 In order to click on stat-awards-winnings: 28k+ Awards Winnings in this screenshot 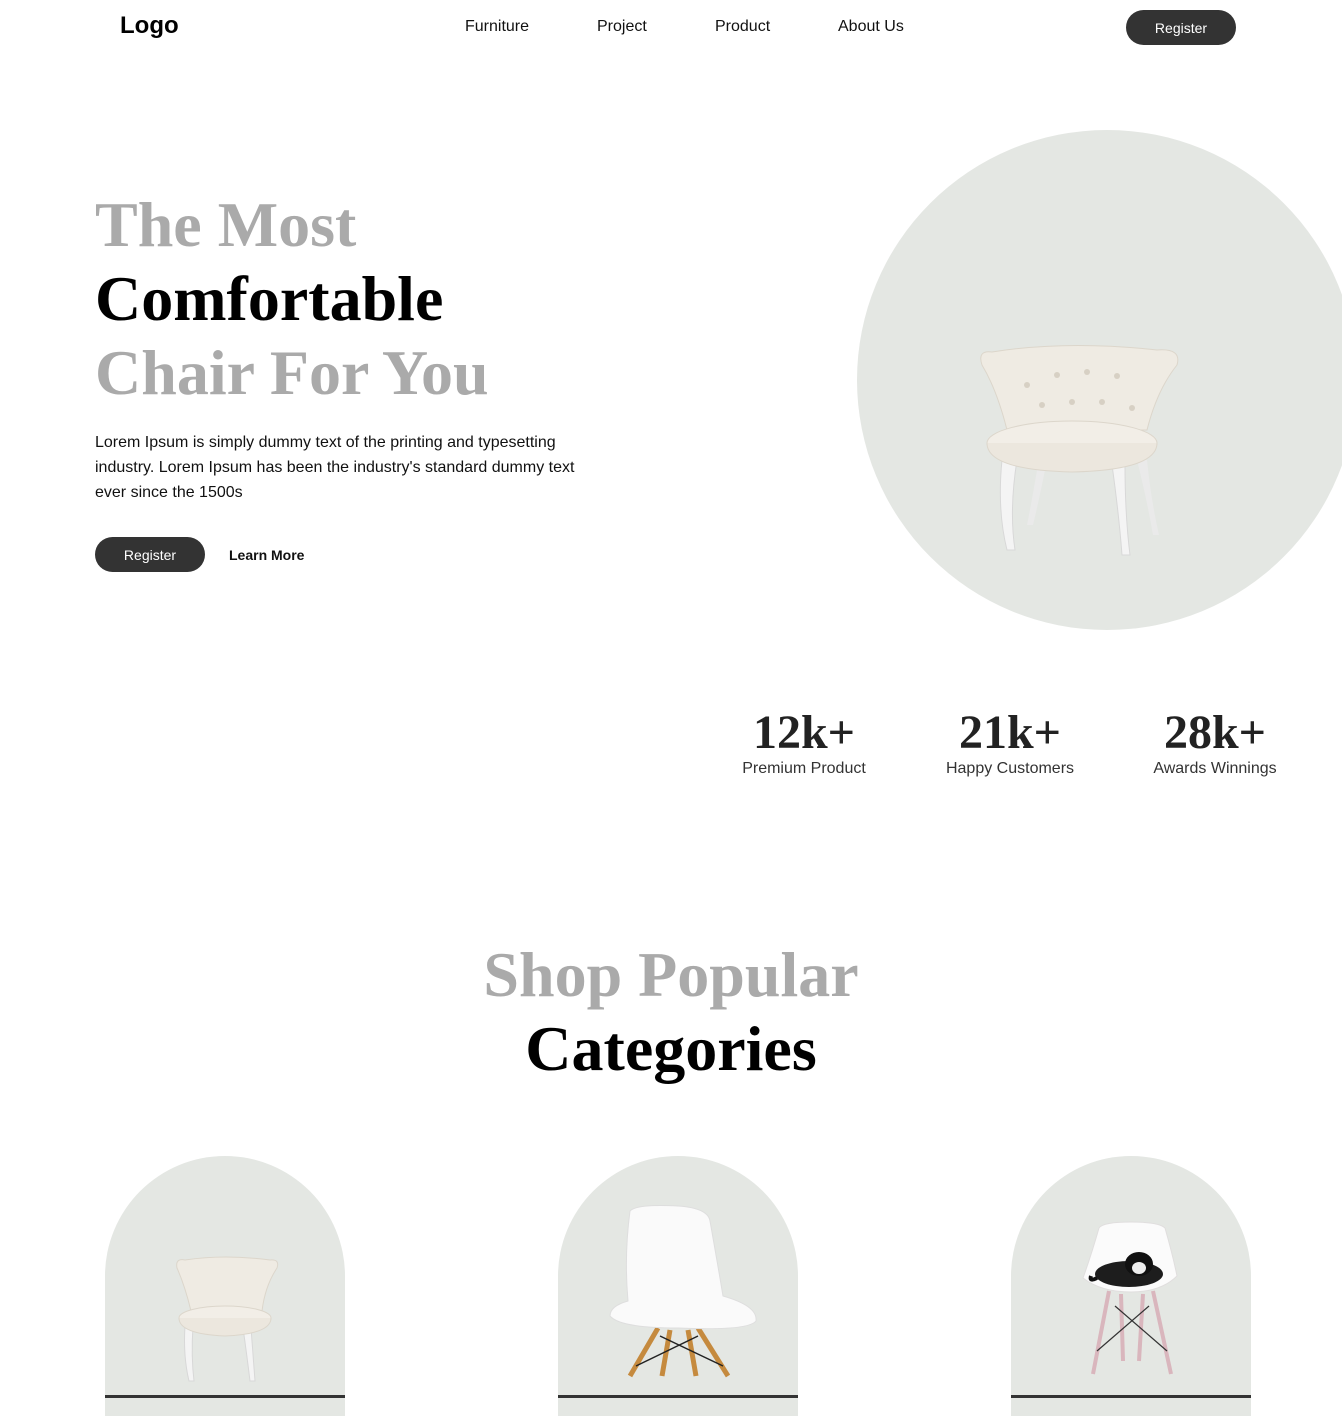, I will do `click(1215, 743)`.